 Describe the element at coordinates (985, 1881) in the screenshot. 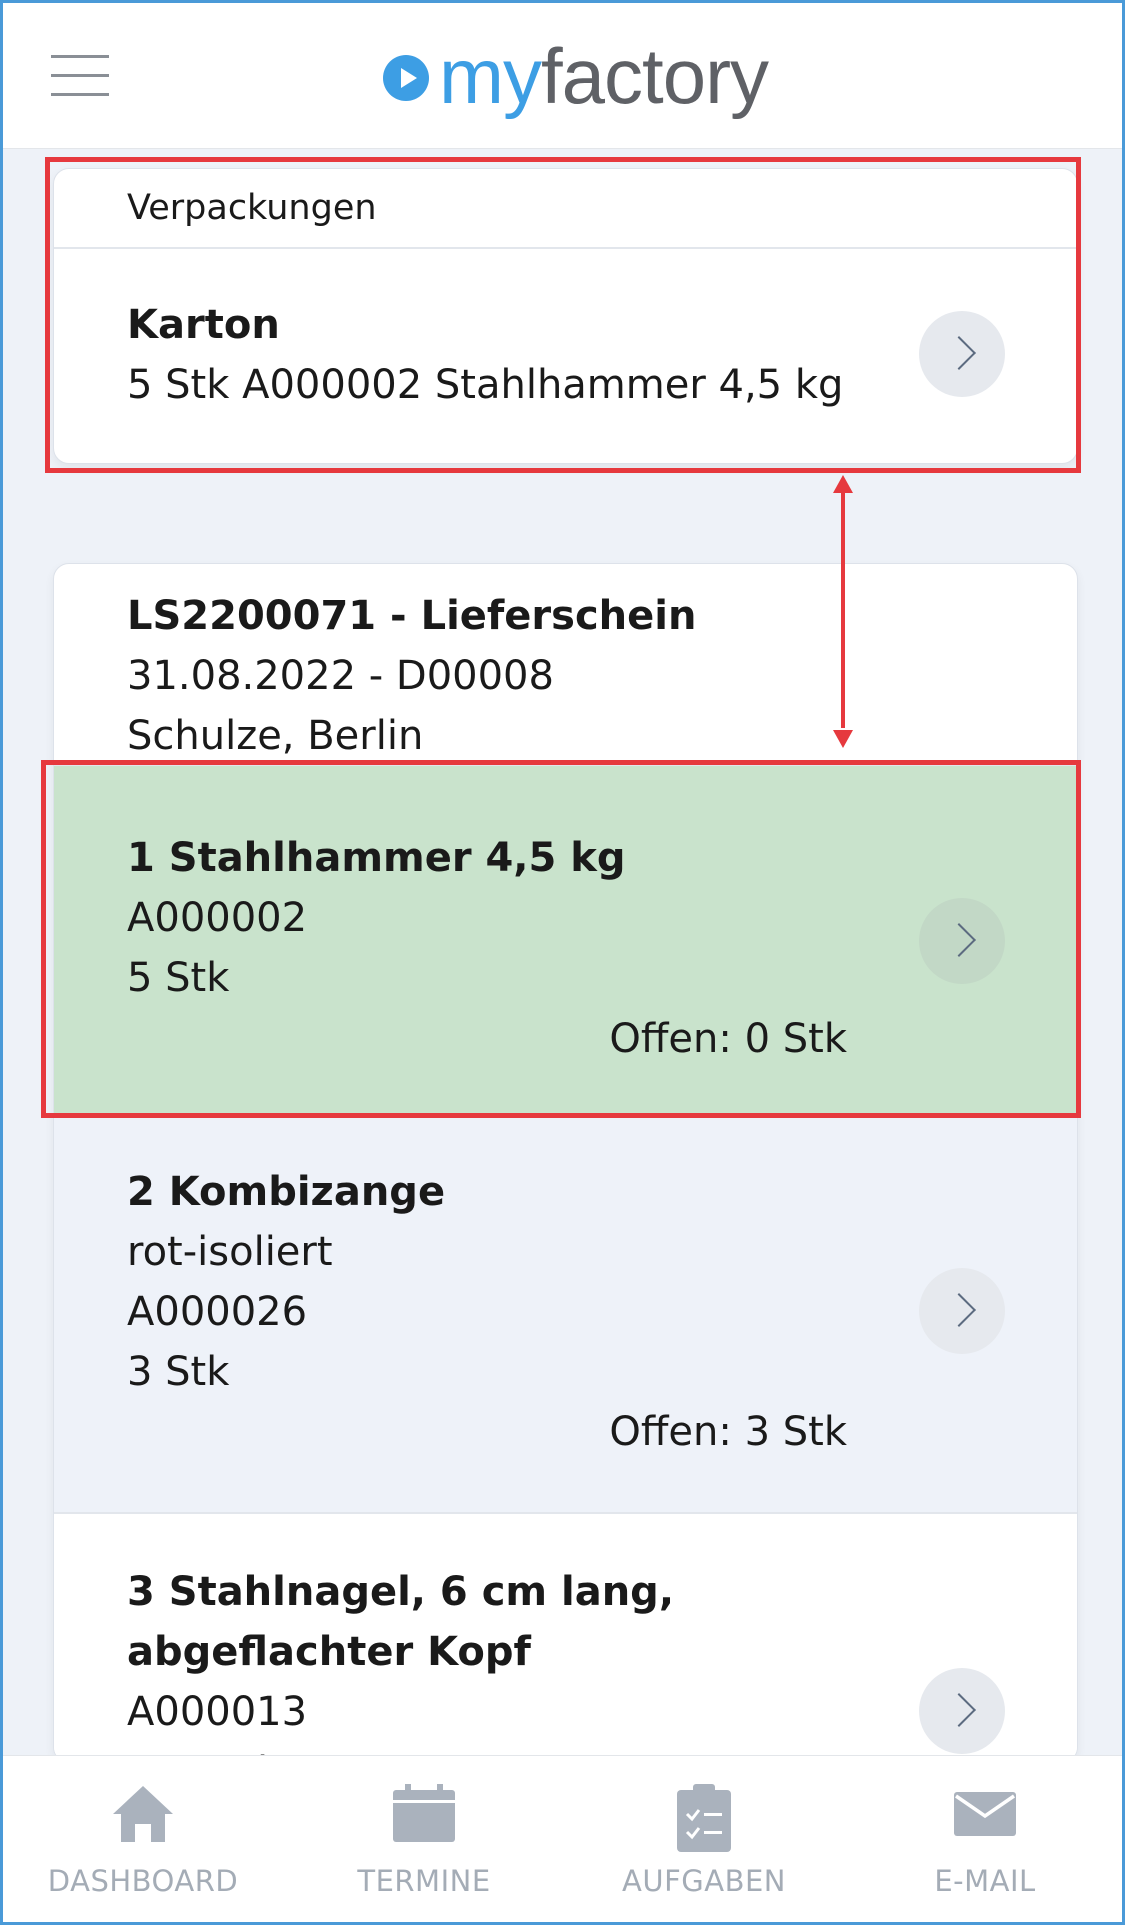

I see `nav-label-email: E-MAIL` at that location.